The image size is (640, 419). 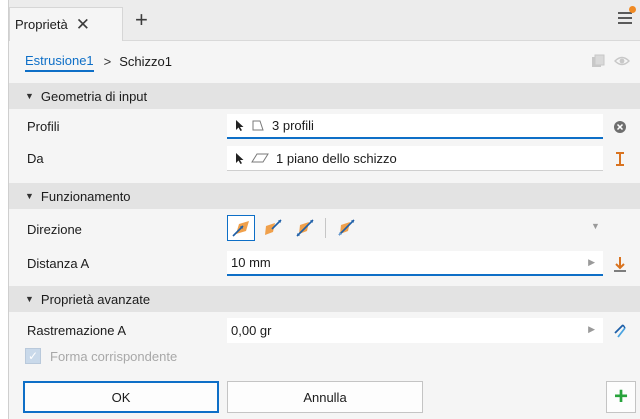 What do you see at coordinates (595, 226) in the screenshot?
I see `chevron-down-icon: ▼` at bounding box center [595, 226].